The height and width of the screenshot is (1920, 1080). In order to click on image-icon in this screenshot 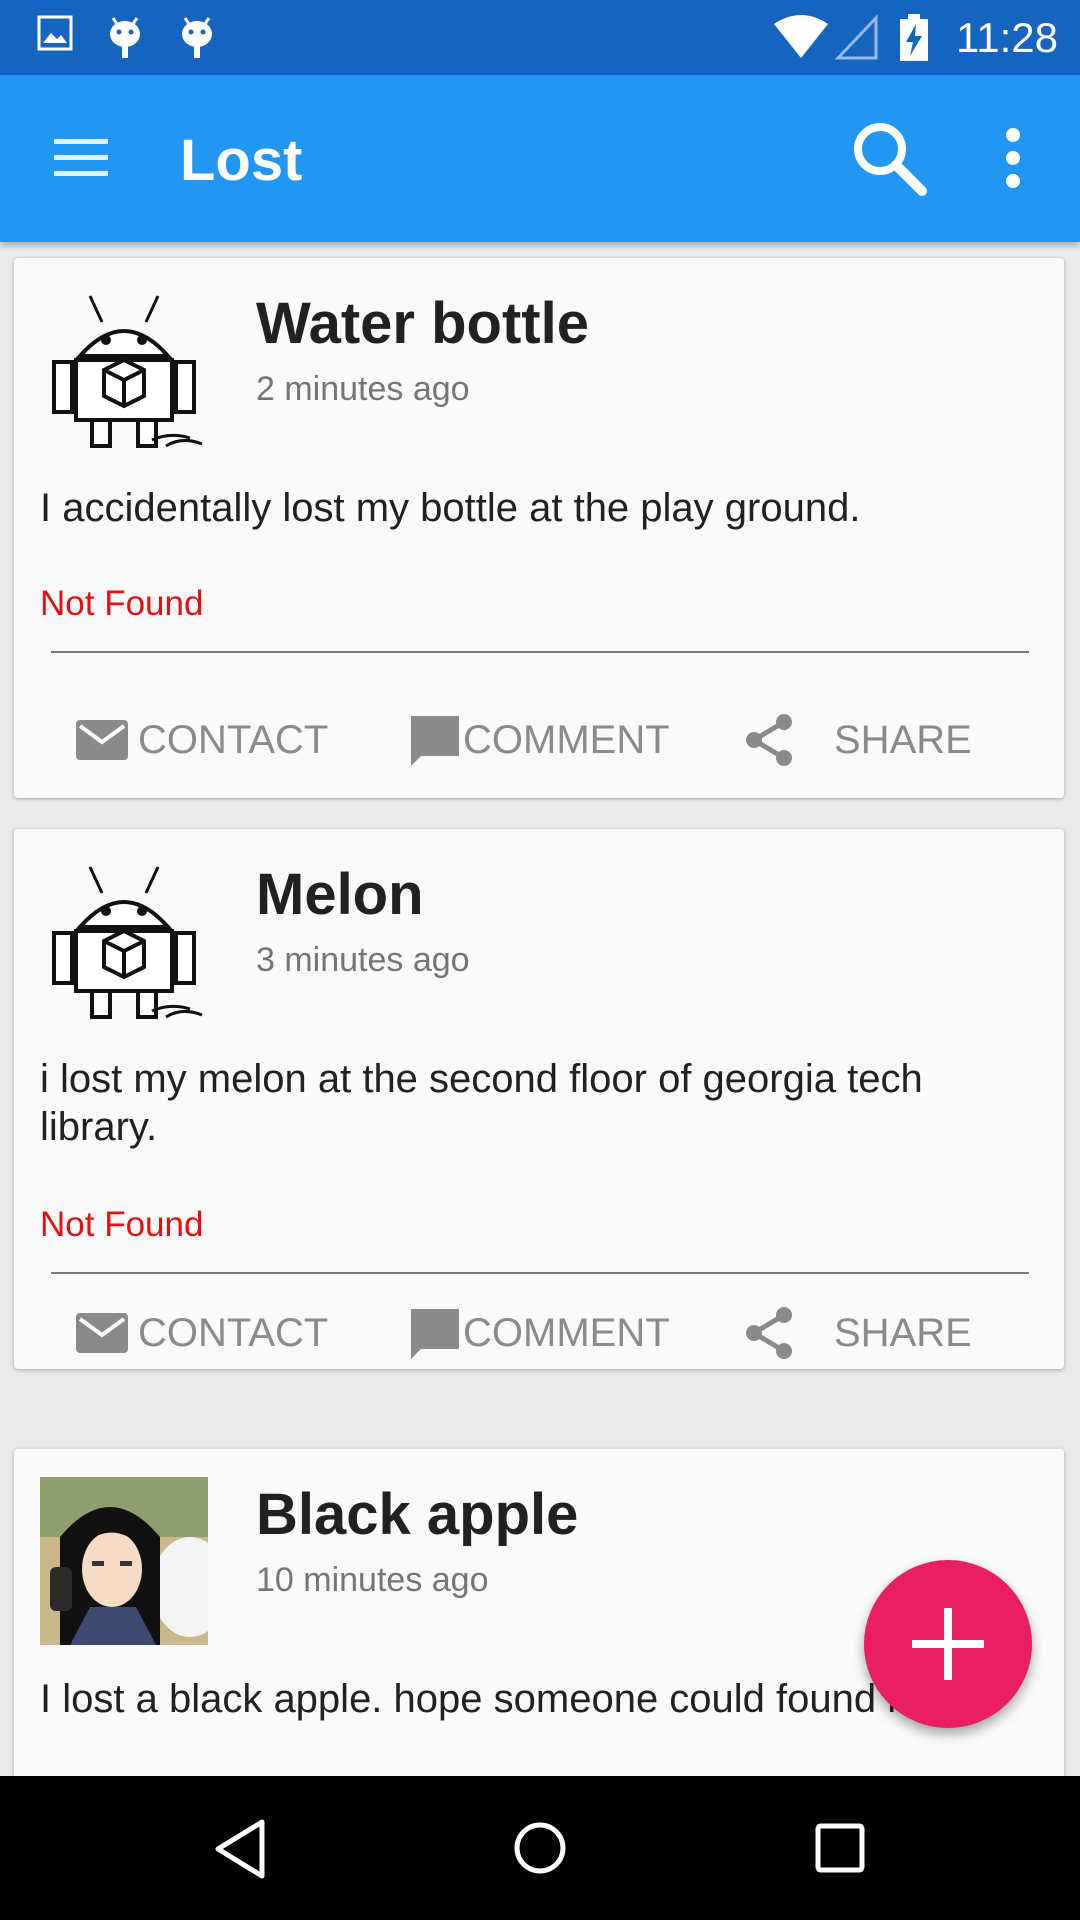, I will do `click(55, 33)`.